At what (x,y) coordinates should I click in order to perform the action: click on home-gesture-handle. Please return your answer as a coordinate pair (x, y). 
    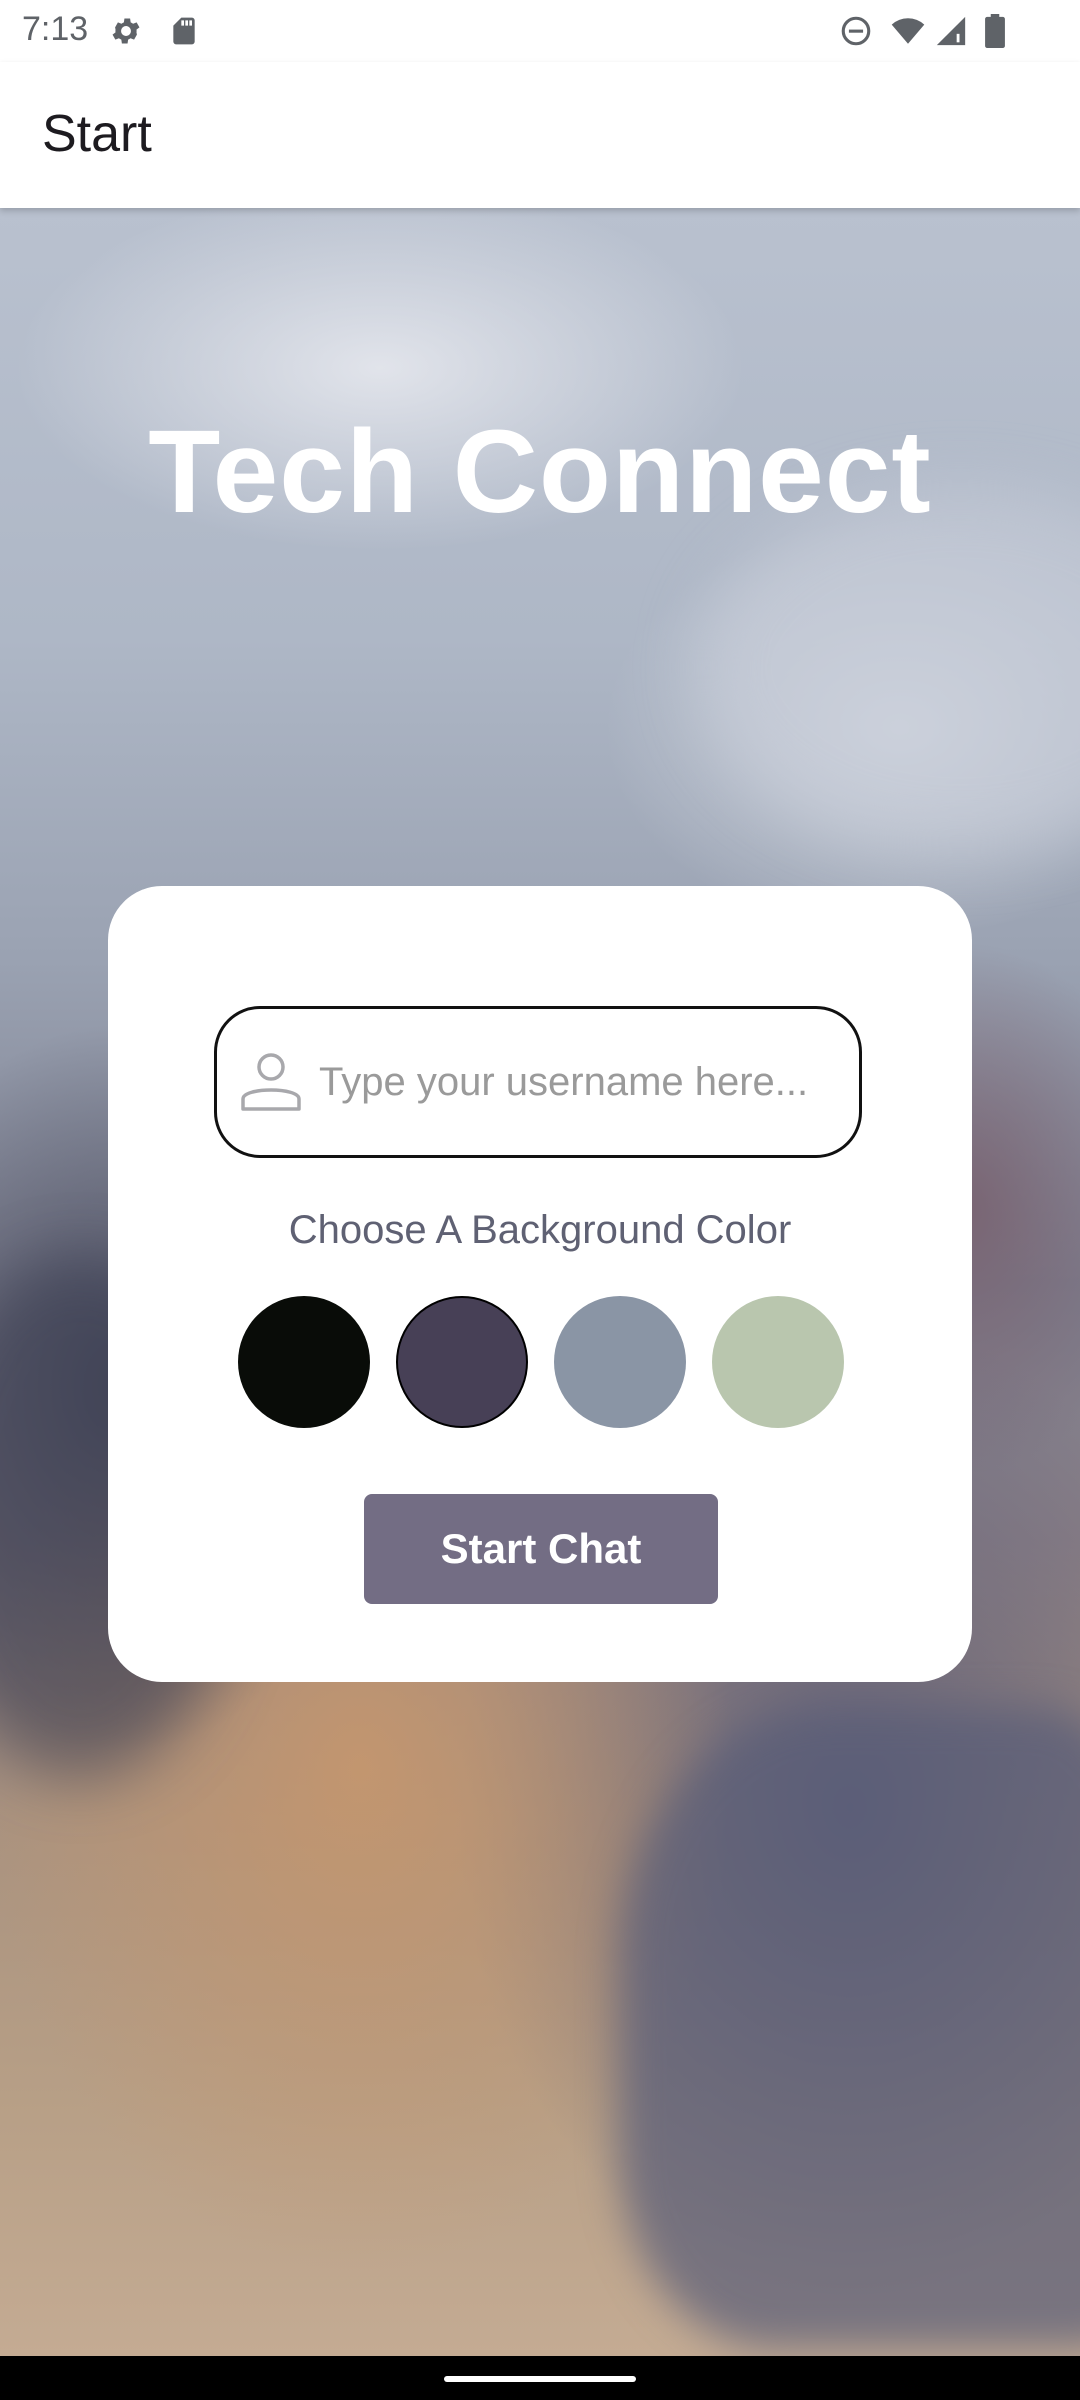
    Looking at the image, I should click on (540, 2379).